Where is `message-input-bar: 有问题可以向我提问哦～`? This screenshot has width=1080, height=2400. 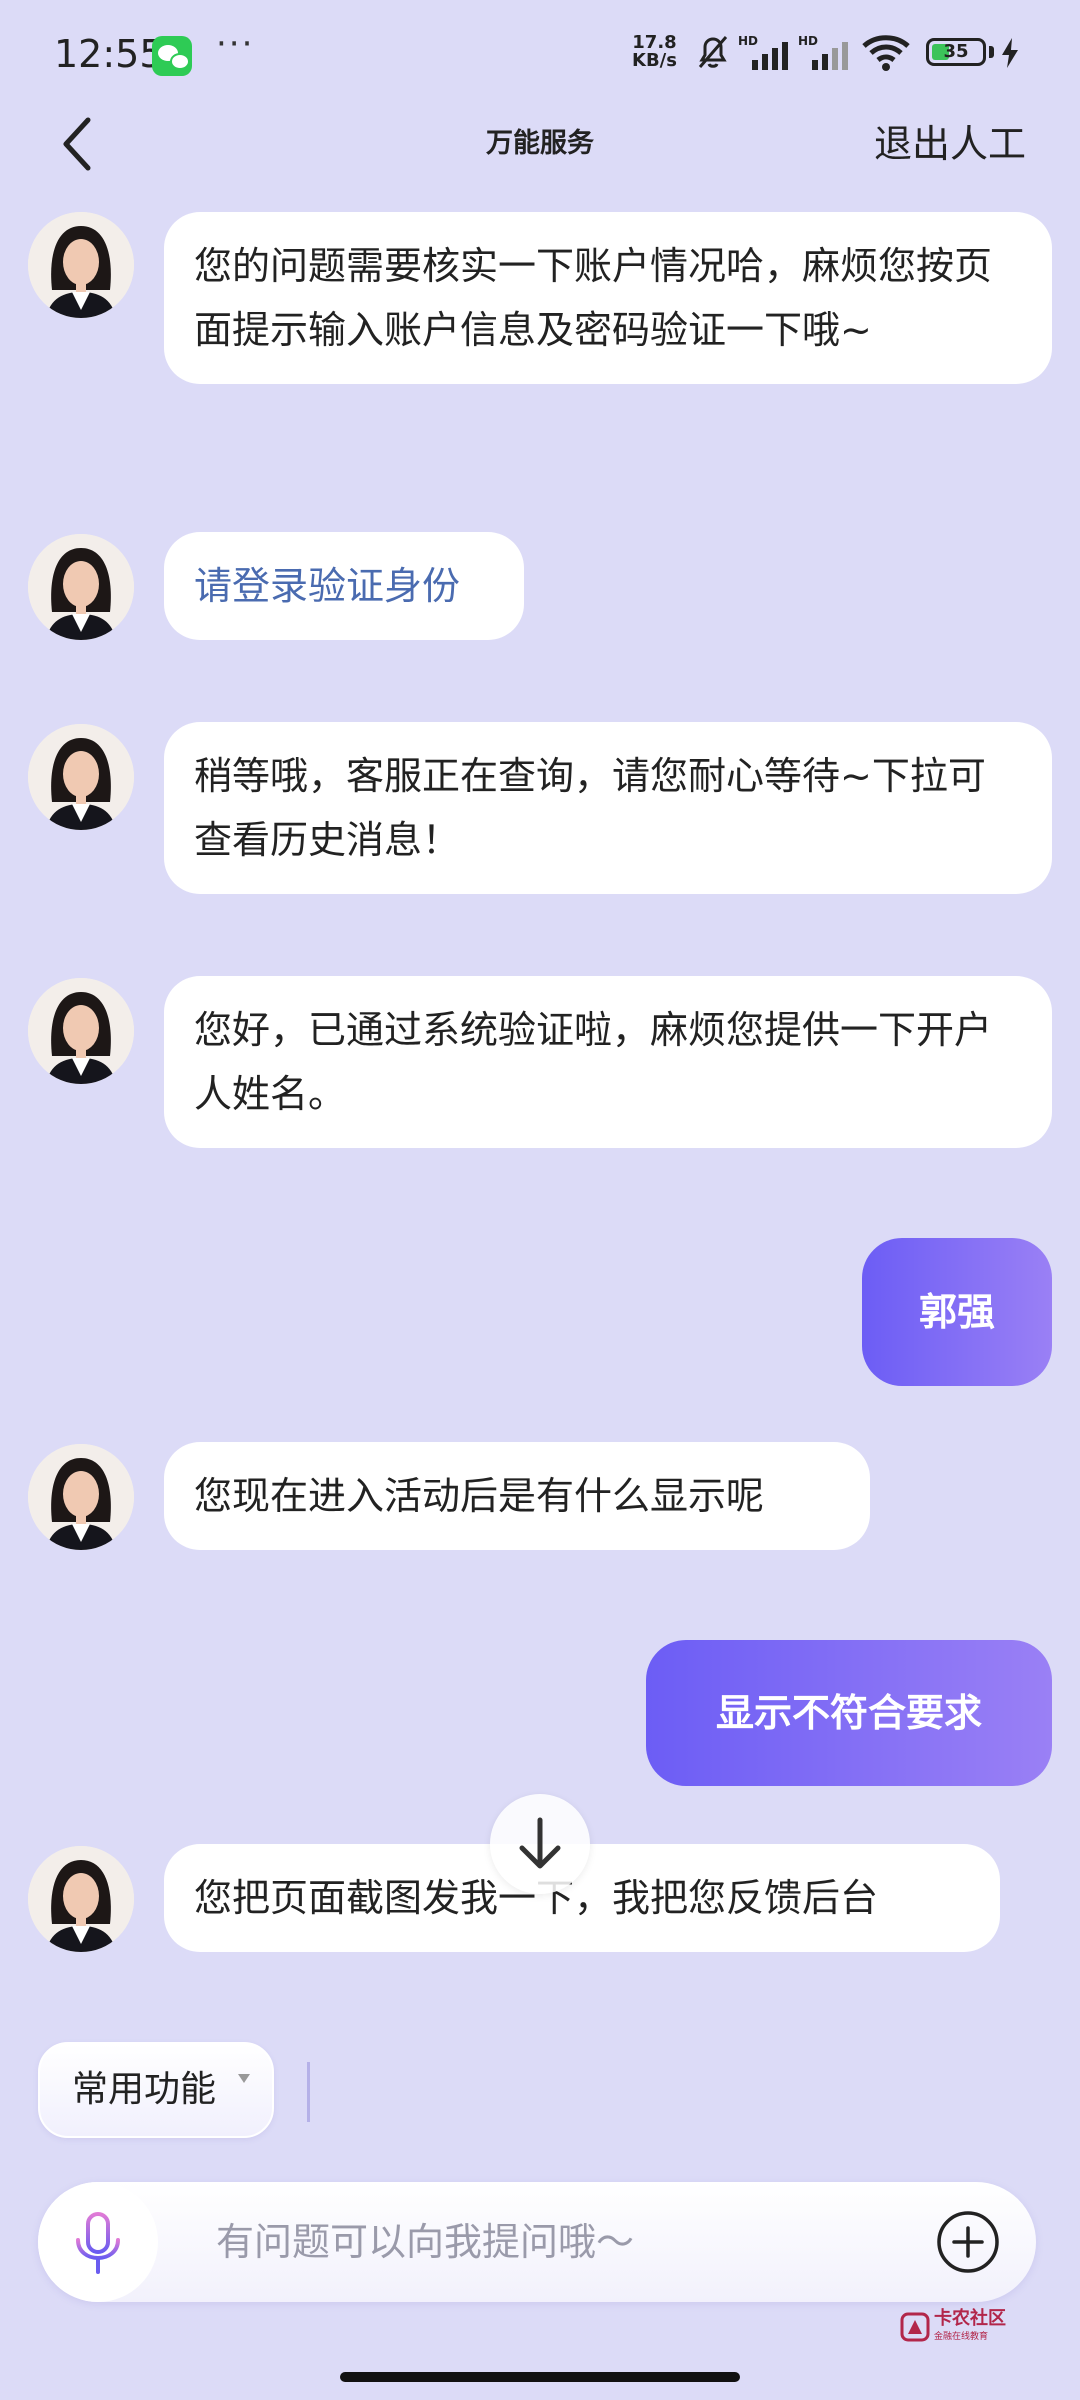 message-input-bar: 有问题可以向我提问哦～ is located at coordinates (537, 2242).